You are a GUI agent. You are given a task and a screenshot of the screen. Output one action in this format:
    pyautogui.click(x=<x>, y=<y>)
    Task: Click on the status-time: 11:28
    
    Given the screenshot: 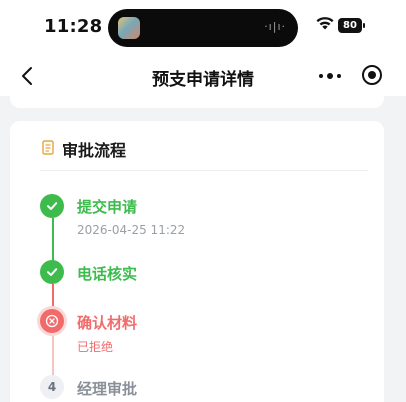 What is the action you would take?
    pyautogui.click(x=73, y=26)
    